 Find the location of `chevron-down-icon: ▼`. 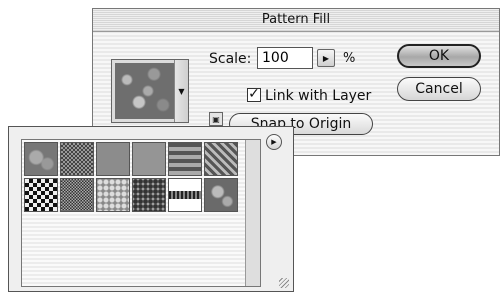

chevron-down-icon: ▼ is located at coordinates (181, 91).